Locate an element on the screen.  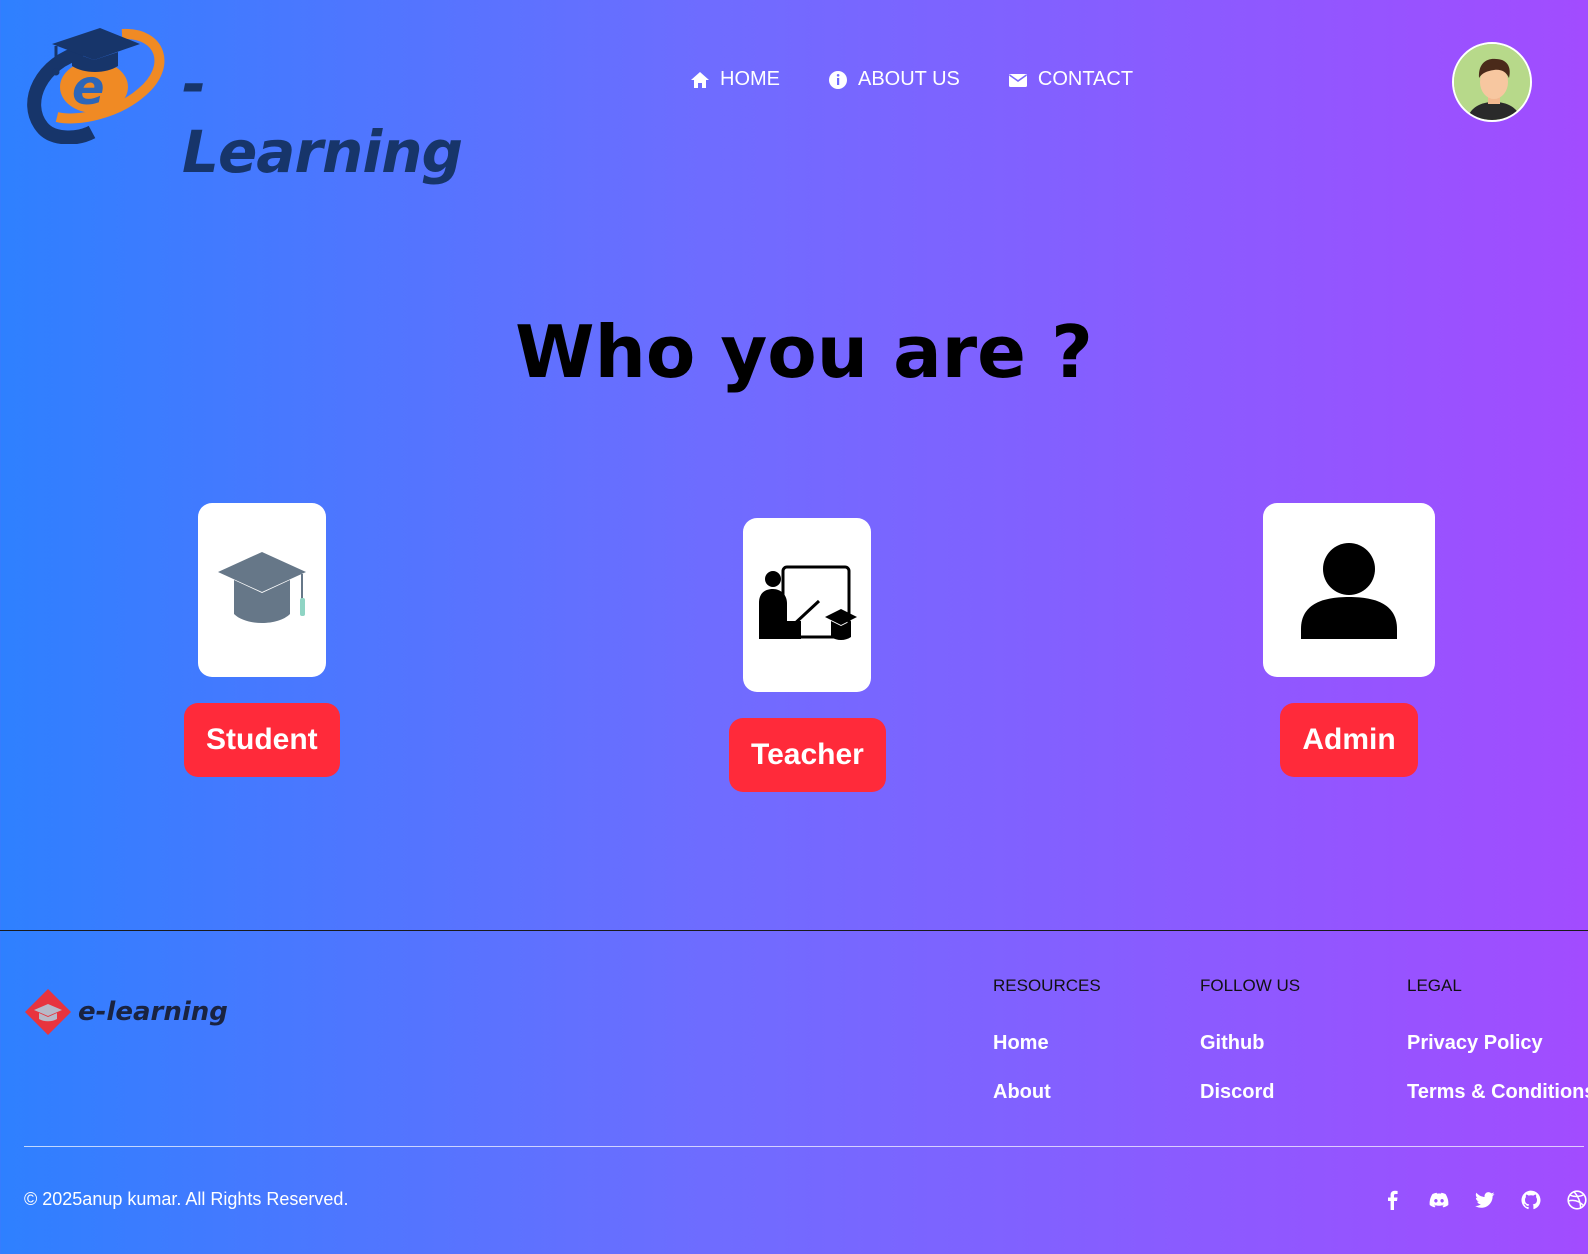
student-card is located at coordinates (261, 590).